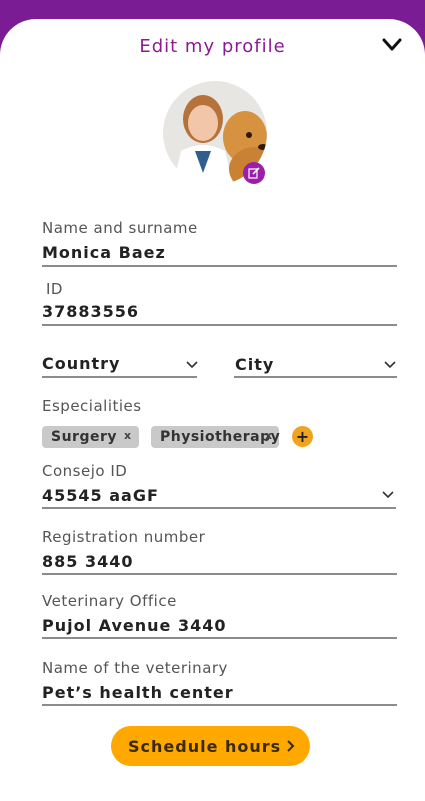 The height and width of the screenshot is (801, 425). What do you see at coordinates (219, 574) in the screenshot?
I see `registration-underline` at bounding box center [219, 574].